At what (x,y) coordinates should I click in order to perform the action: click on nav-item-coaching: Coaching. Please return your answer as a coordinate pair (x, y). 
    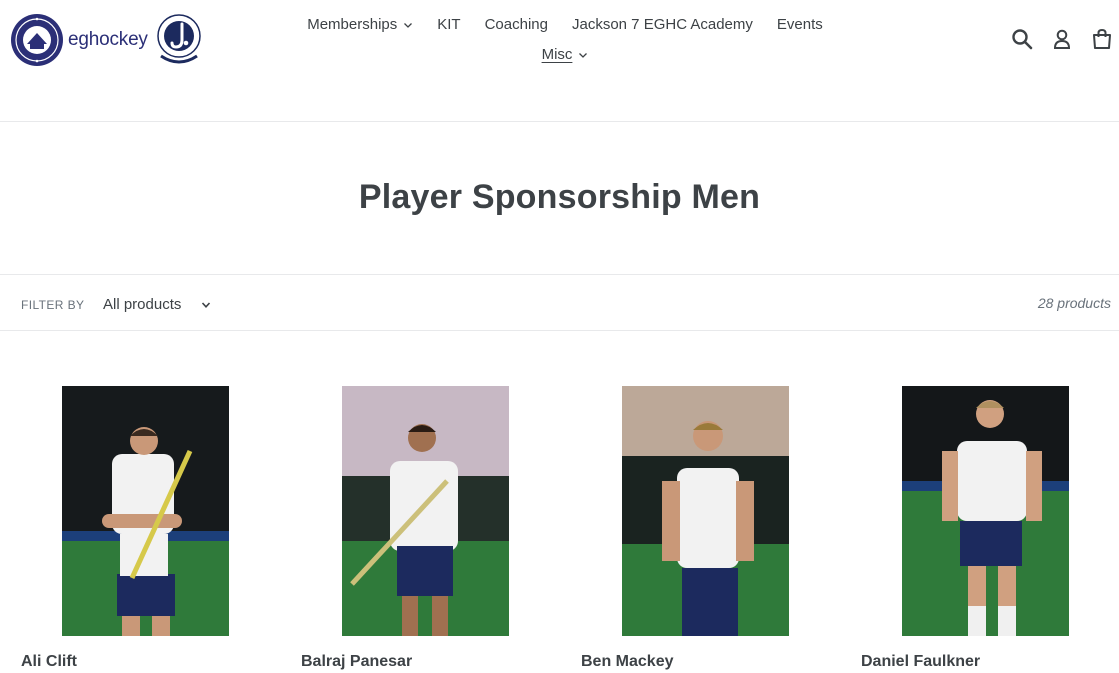
    Looking at the image, I should click on (516, 24).